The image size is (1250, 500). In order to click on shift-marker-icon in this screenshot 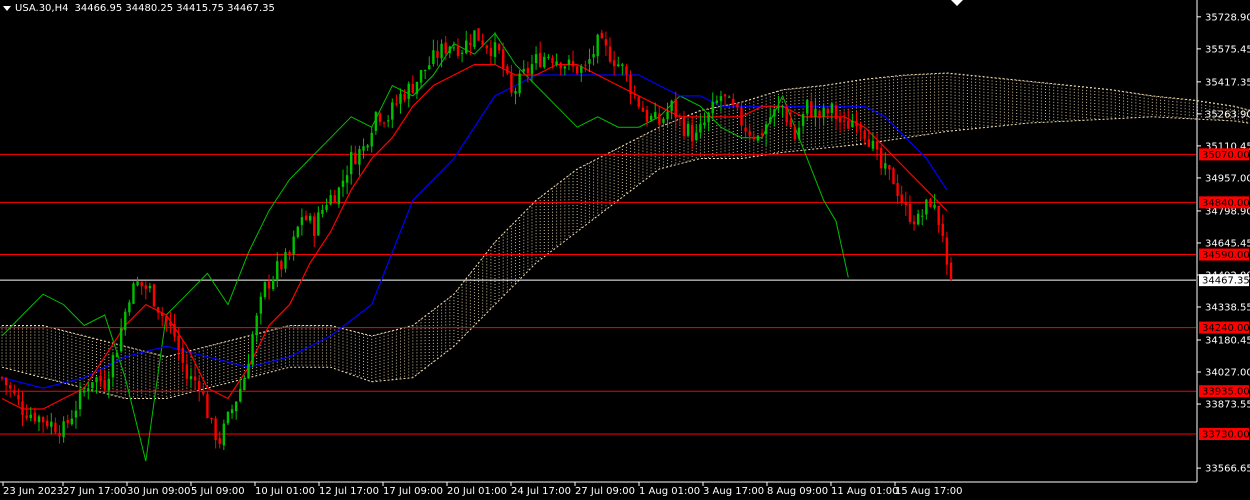, I will do `click(957, 3)`.